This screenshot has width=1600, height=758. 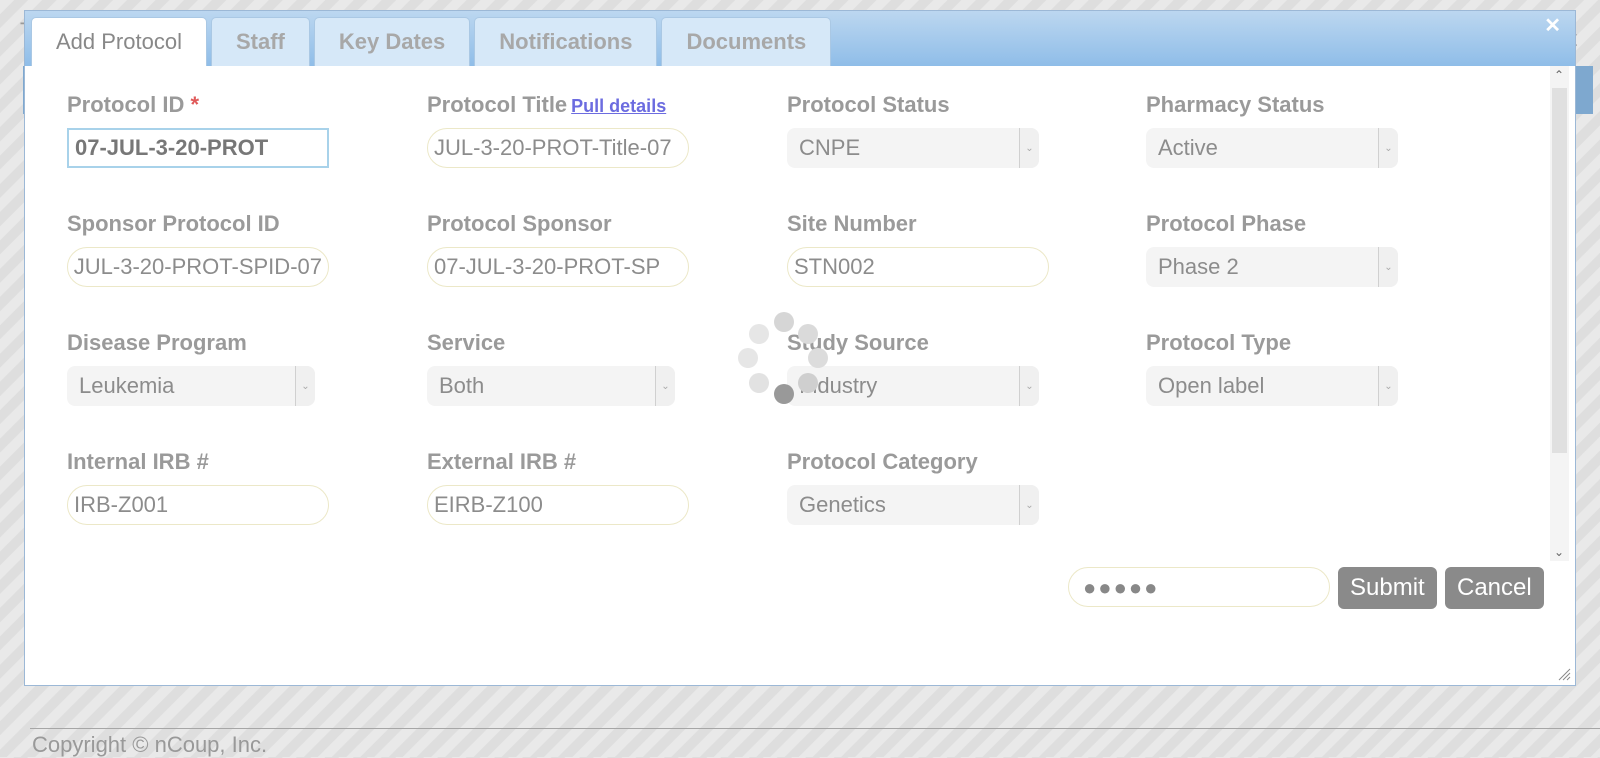 What do you see at coordinates (1188, 147) in the screenshot?
I see `pharmacy-status-value: Active` at bounding box center [1188, 147].